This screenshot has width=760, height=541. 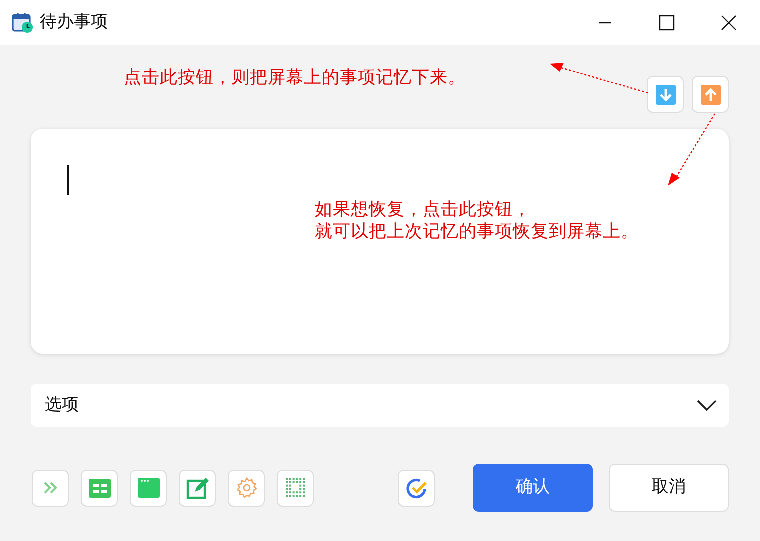 I want to click on dot-grid-icon, so click(x=296, y=488).